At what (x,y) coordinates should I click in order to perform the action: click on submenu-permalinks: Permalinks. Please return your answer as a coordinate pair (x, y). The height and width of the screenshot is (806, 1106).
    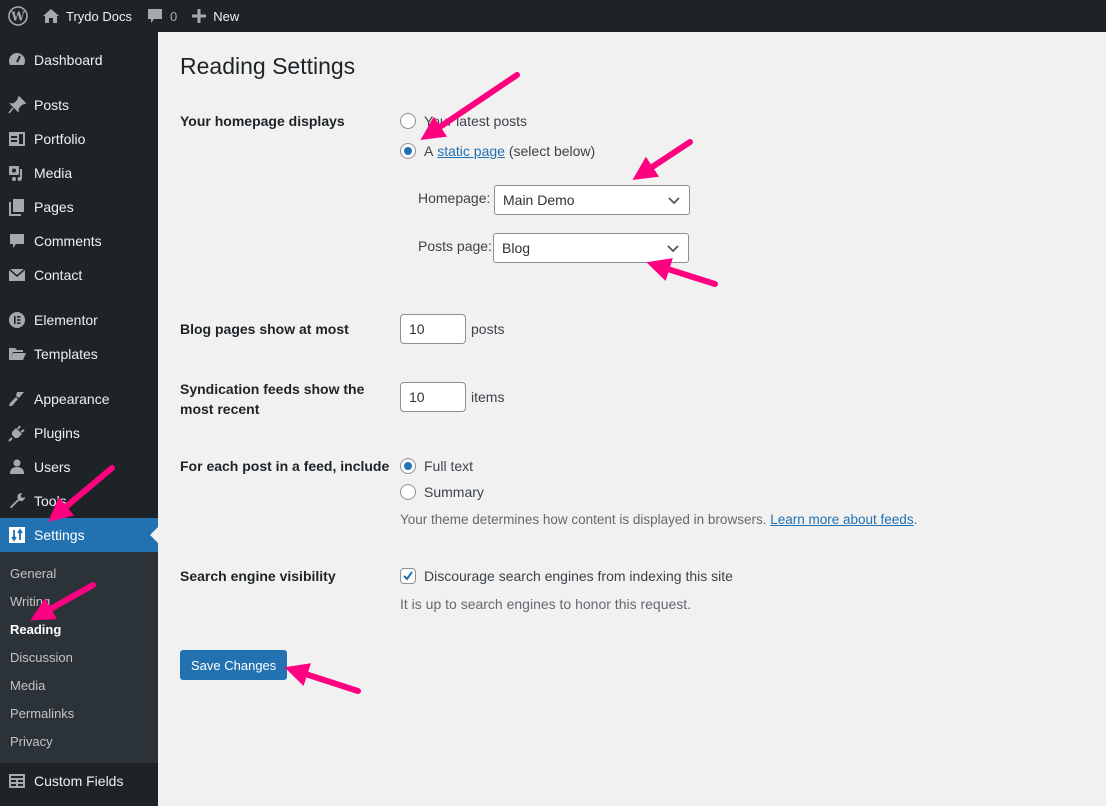
    Looking at the image, I should click on (79, 713).